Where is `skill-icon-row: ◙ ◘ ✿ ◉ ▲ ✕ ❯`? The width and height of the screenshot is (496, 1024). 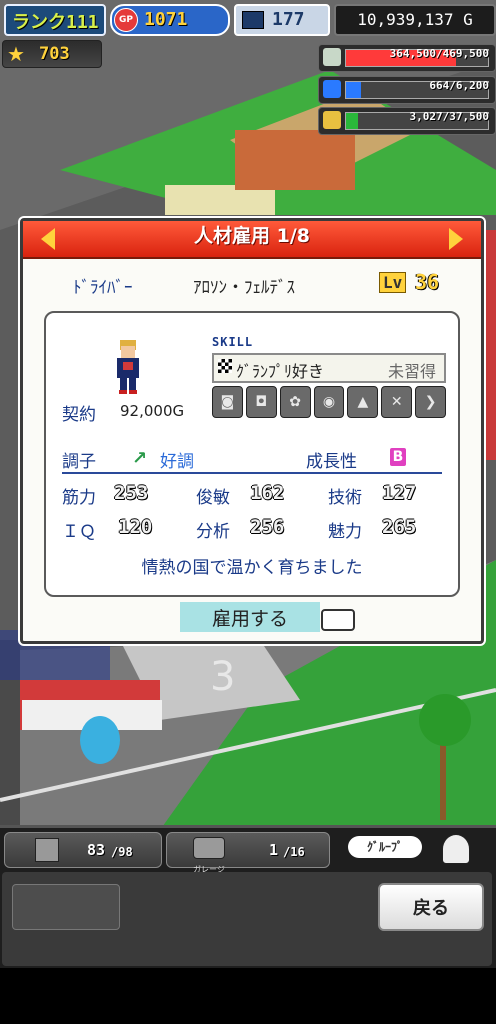 skill-icon-row: ◙ ◘ ✿ ◉ ▲ ✕ ❯ is located at coordinates (329, 402).